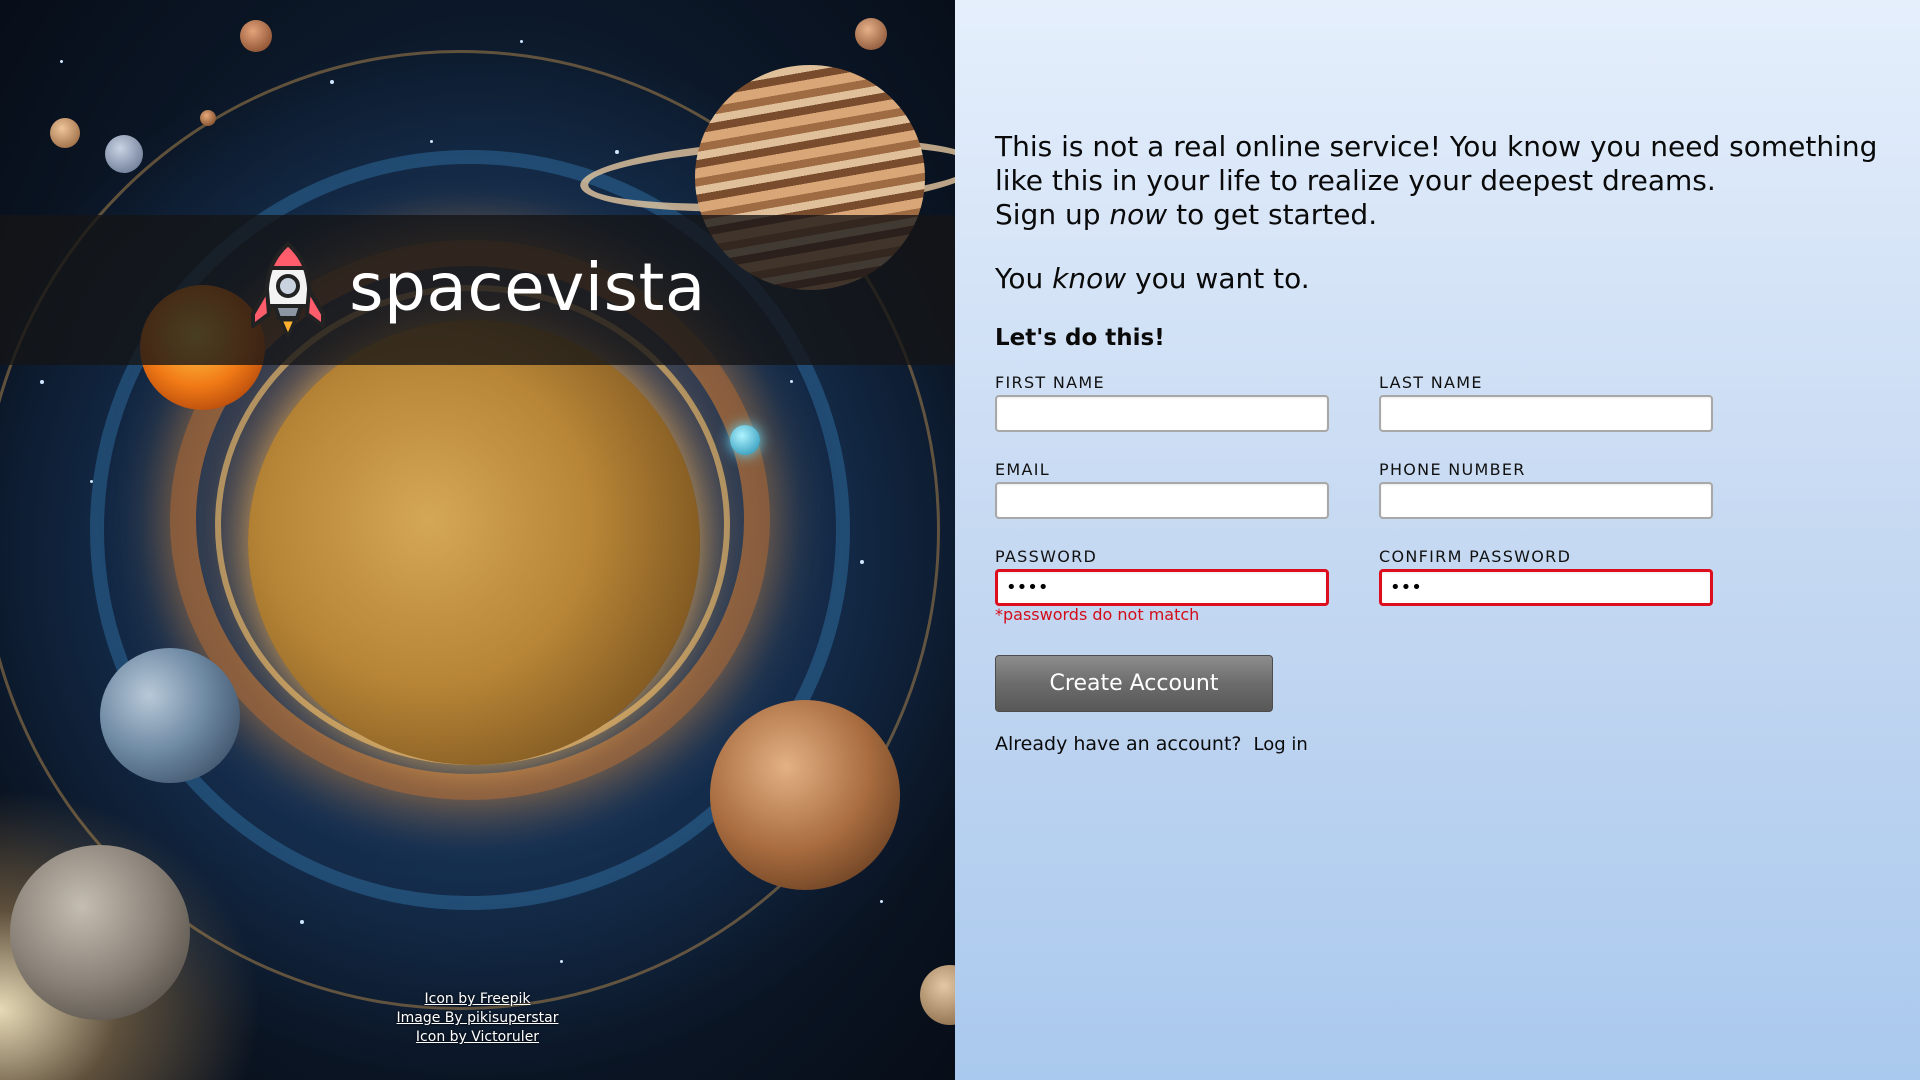  I want to click on first-name-label: FIRST NAME, so click(1050, 382).